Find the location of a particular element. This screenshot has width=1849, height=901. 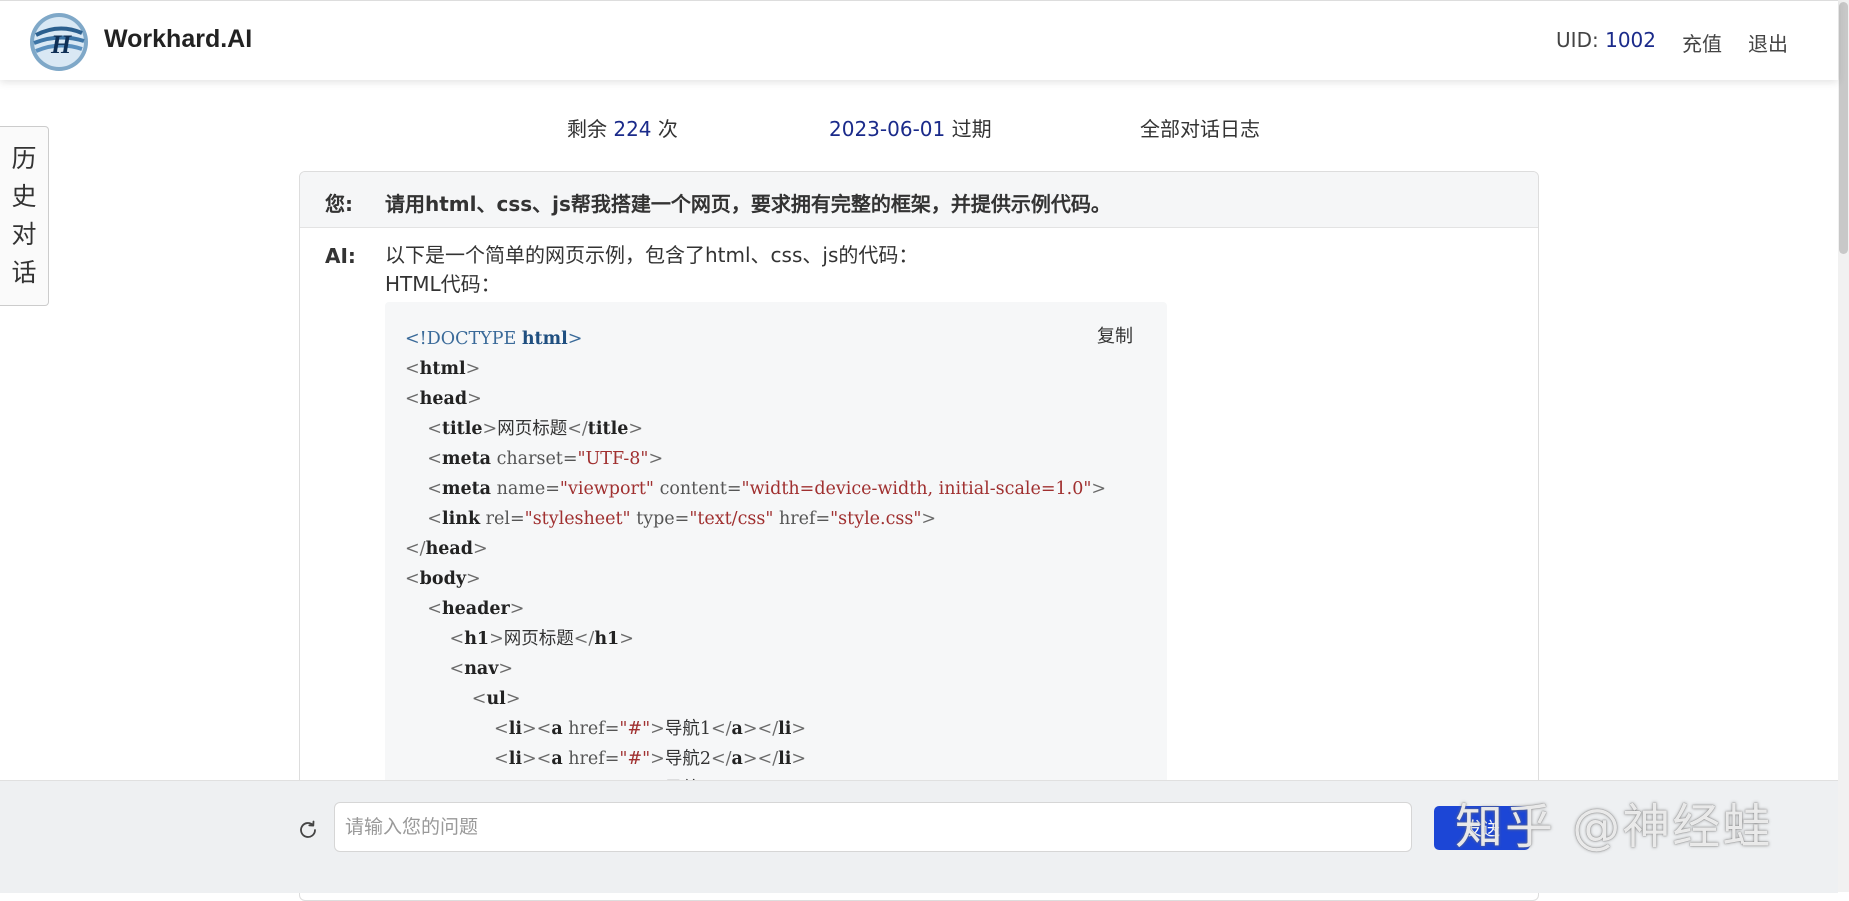

remaining-count: 剩余 224 次 is located at coordinates (622, 127).